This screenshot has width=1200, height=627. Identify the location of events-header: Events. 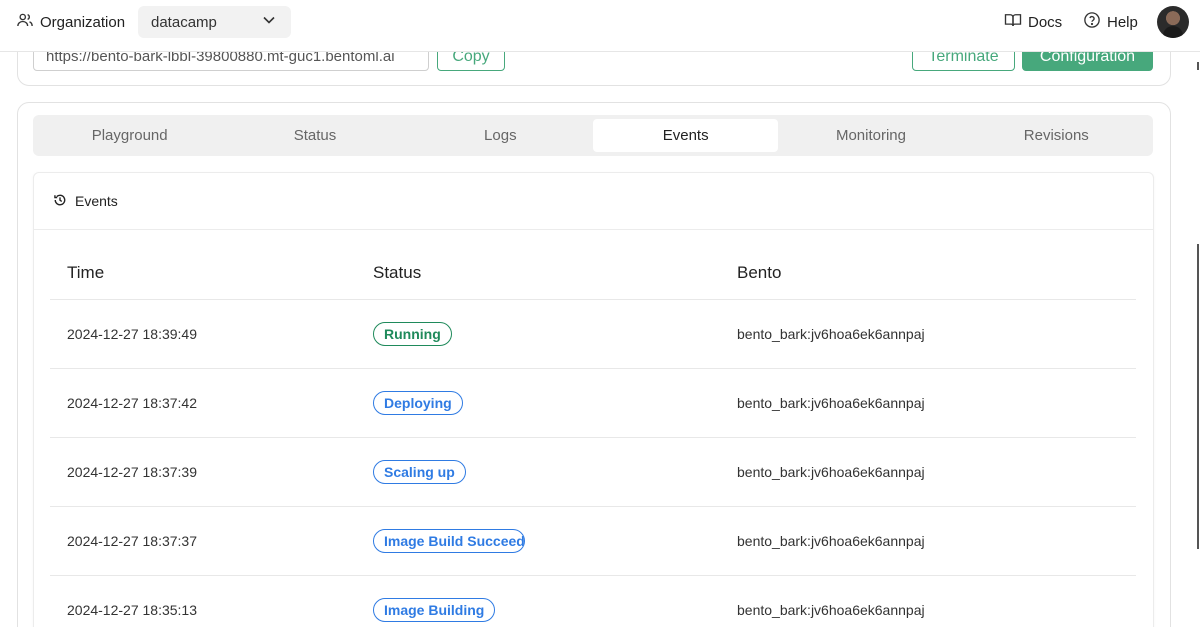
(593, 201).